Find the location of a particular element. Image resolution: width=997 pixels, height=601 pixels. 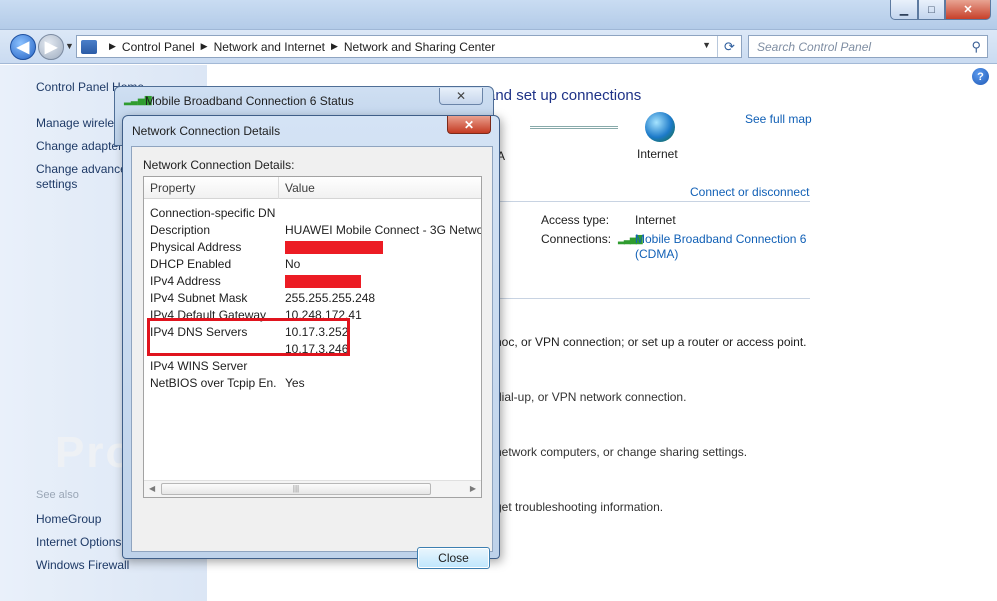

connection-link: Mobile Broadband Connection 6 (CDMA) is located at coordinates (730, 247).